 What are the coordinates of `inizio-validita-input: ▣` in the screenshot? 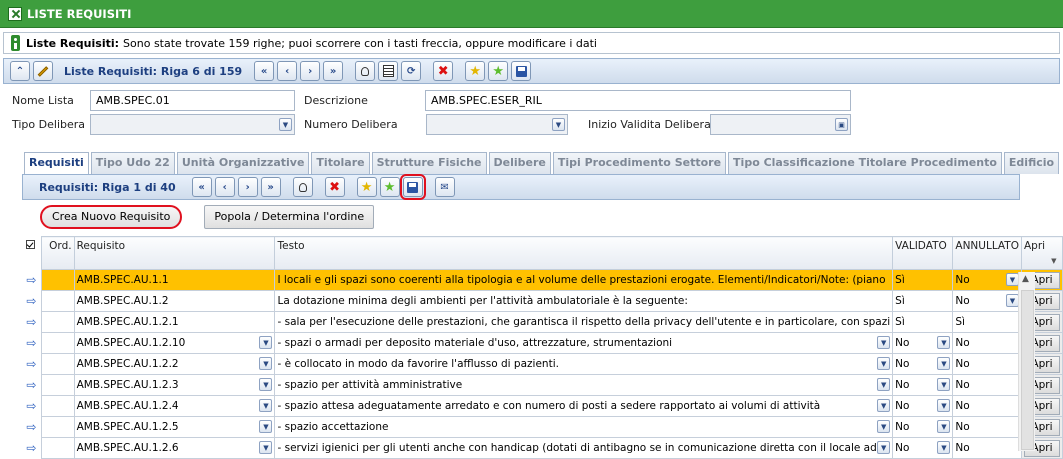 It's located at (780, 124).